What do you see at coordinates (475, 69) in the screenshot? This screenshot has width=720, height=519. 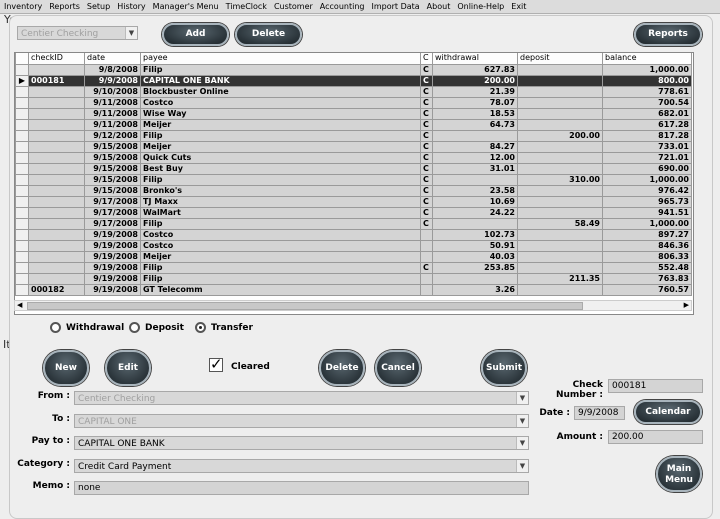 I see `cell-withdrawal: 627.83` at bounding box center [475, 69].